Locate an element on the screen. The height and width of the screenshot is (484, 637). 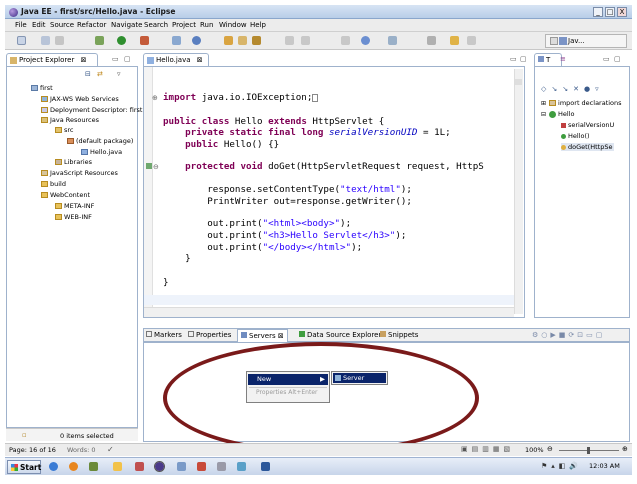
tree-item: Deployment Descriptor: first is located at coordinates (91, 110).